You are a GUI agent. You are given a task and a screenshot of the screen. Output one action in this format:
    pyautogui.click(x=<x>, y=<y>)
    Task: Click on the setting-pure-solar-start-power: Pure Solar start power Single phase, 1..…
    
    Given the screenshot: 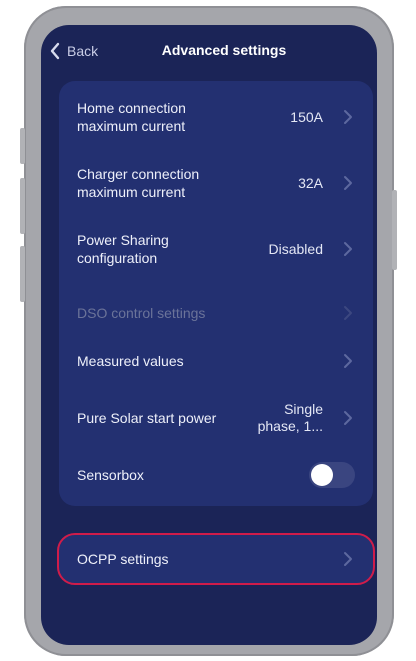 What is the action you would take?
    pyautogui.click(x=216, y=418)
    